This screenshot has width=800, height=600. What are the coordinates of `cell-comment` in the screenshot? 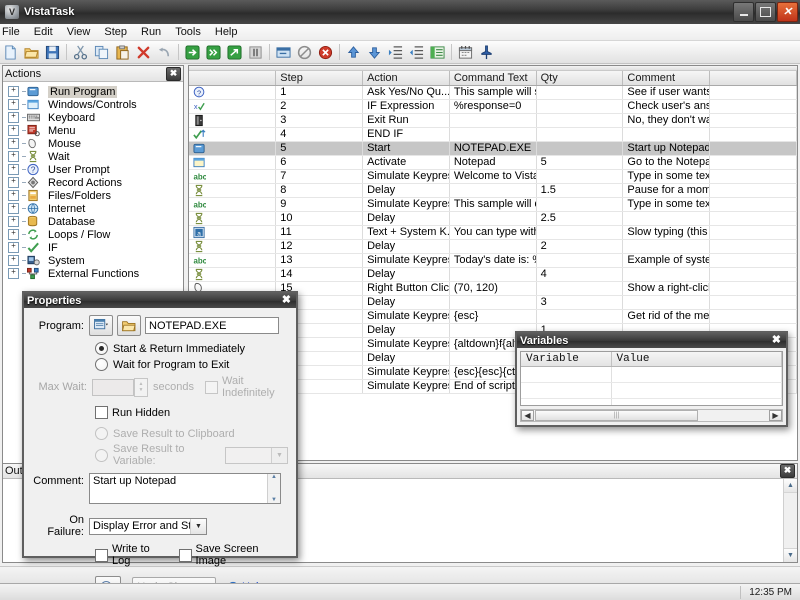 It's located at (666, 218).